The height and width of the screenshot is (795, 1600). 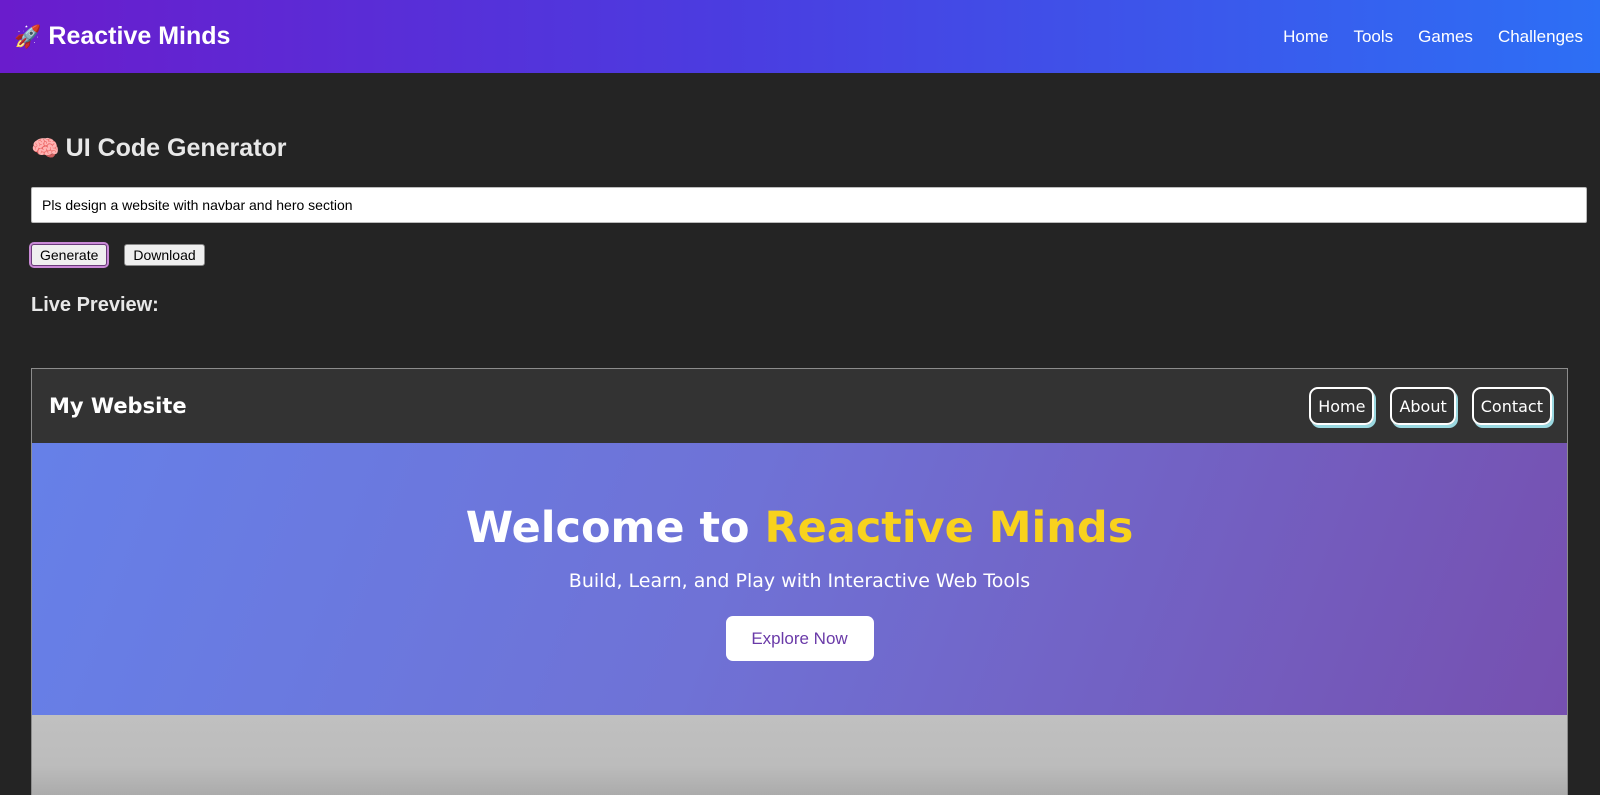 What do you see at coordinates (1511, 406) in the screenshot?
I see `preview-link-contact: Contact` at bounding box center [1511, 406].